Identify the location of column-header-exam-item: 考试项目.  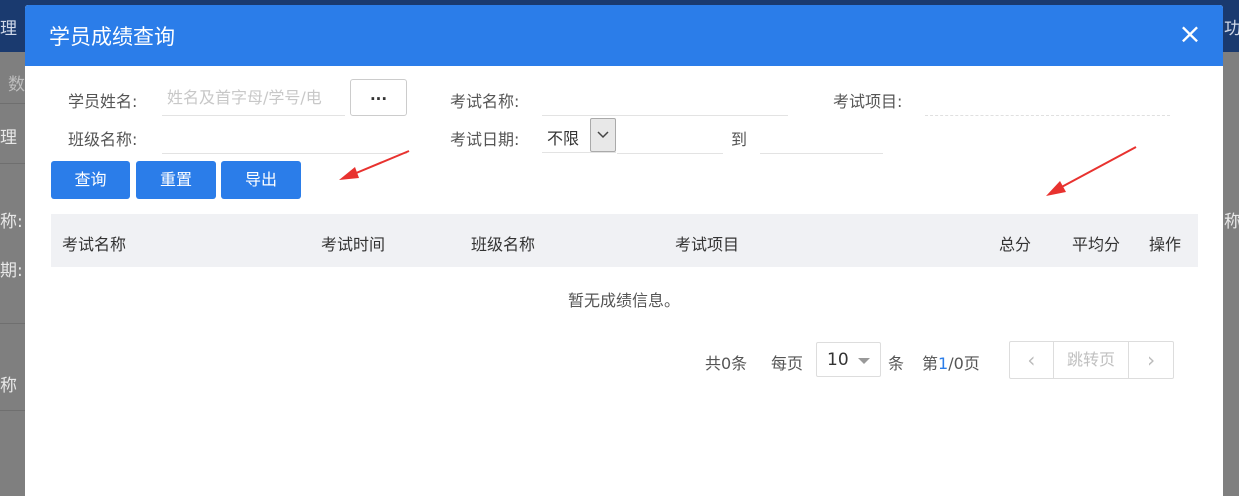
(707, 244).